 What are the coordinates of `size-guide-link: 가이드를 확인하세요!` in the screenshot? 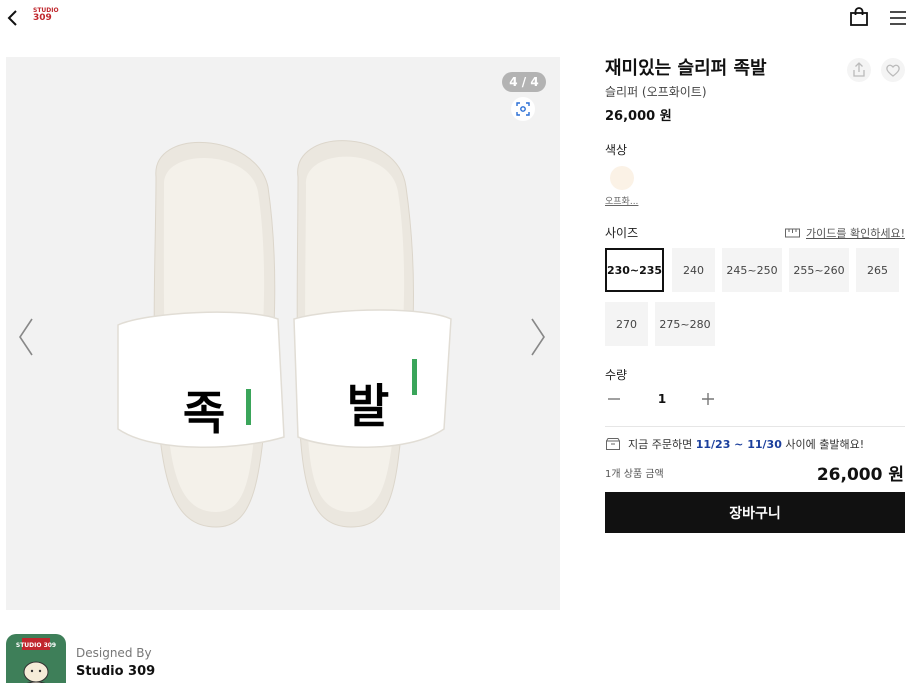 It's located at (845, 233).